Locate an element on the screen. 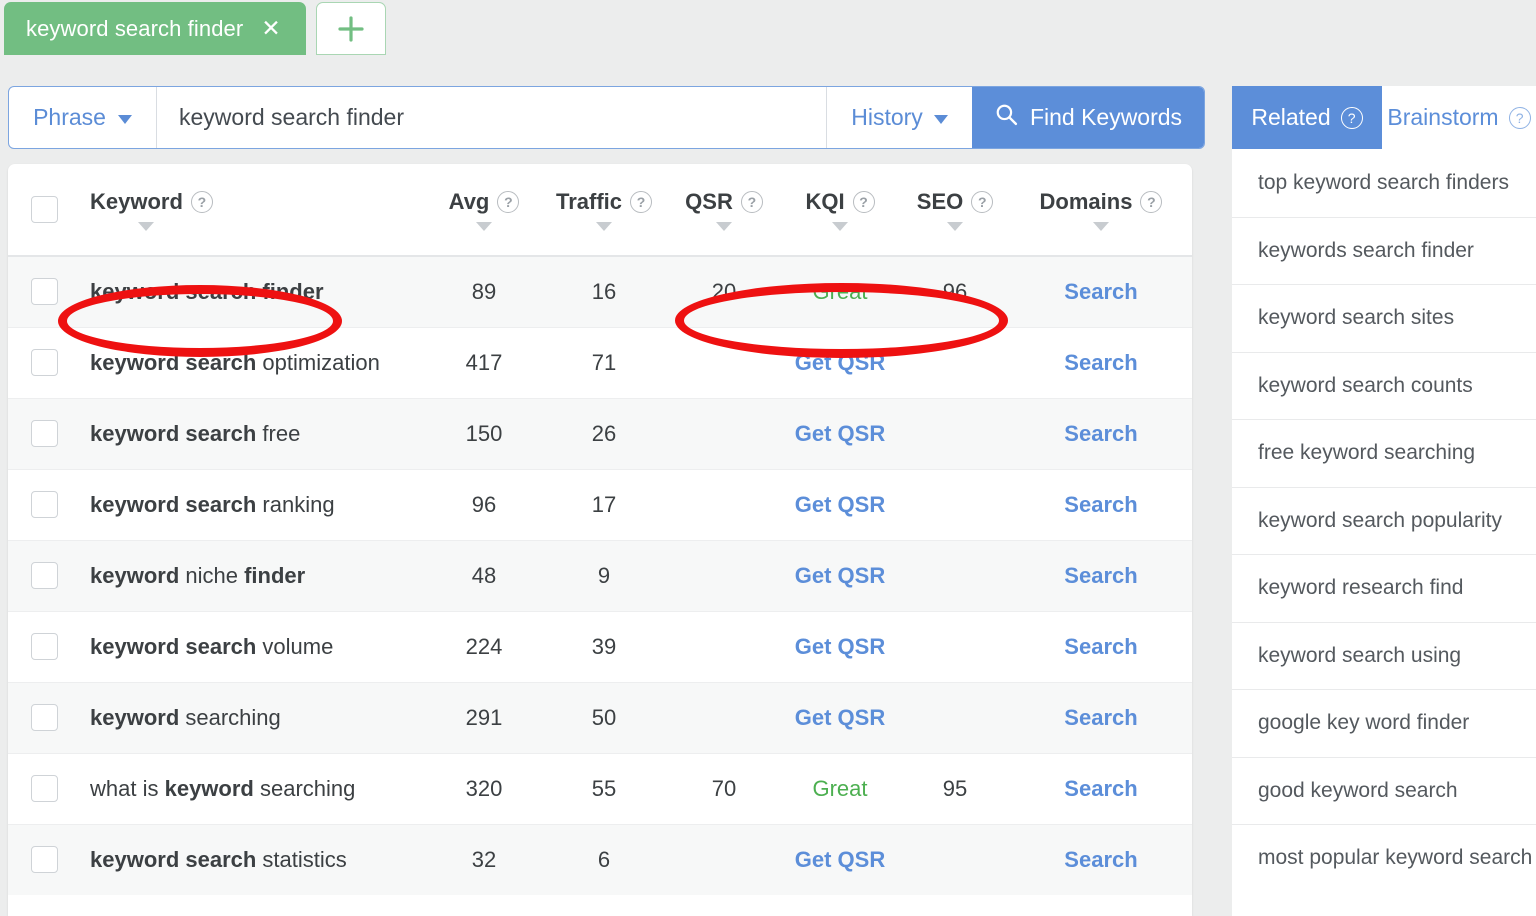  close-icon: ✕ is located at coordinates (270, 28).